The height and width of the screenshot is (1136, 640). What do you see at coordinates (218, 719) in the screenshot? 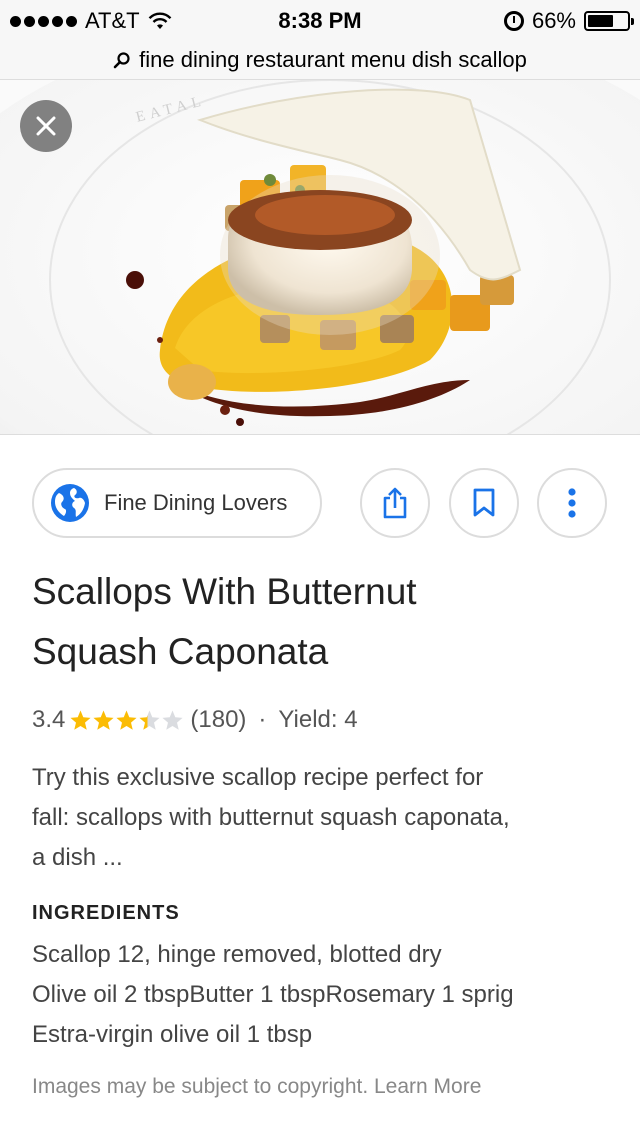
I see `rating-count: (180)` at bounding box center [218, 719].